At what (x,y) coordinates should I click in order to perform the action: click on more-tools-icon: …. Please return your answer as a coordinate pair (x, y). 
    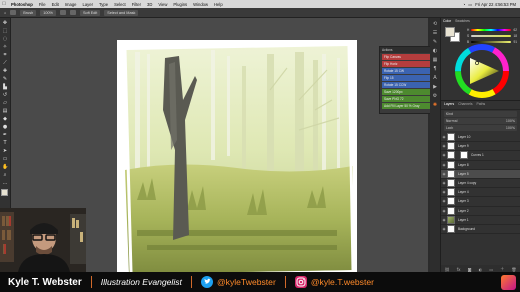
    Looking at the image, I should click on (5, 183).